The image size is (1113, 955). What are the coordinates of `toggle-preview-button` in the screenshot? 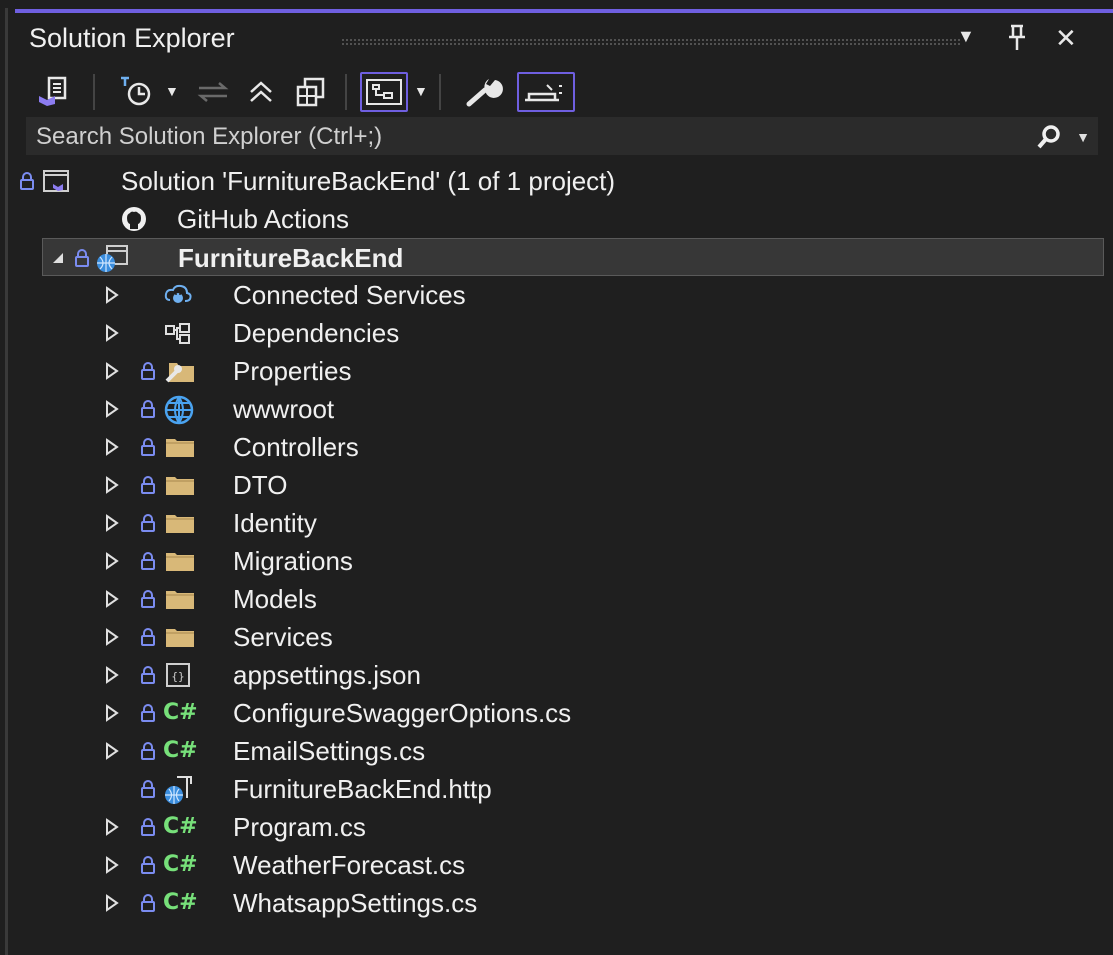 It's located at (546, 92).